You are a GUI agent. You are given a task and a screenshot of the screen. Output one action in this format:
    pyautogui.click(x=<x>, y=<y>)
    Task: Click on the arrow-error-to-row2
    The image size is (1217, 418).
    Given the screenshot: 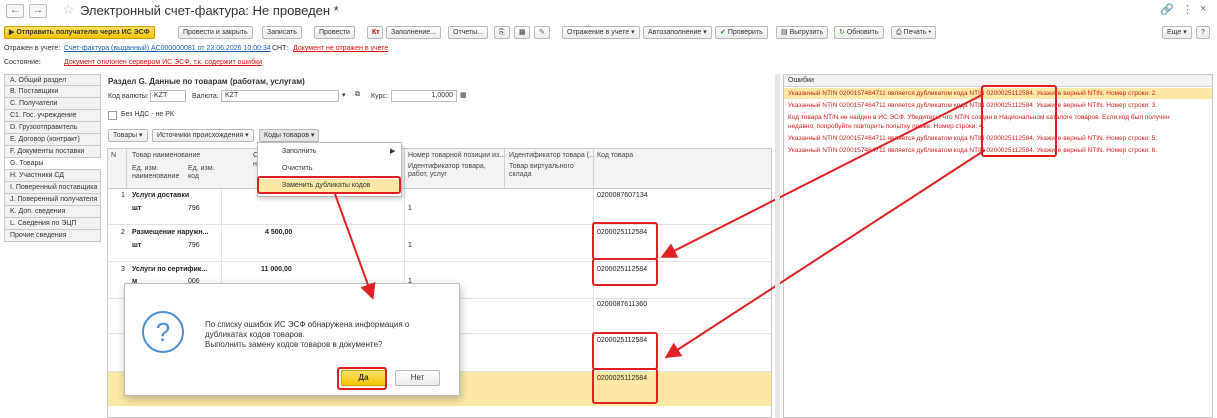 What is the action you would take?
    pyautogui.click(x=821, y=176)
    